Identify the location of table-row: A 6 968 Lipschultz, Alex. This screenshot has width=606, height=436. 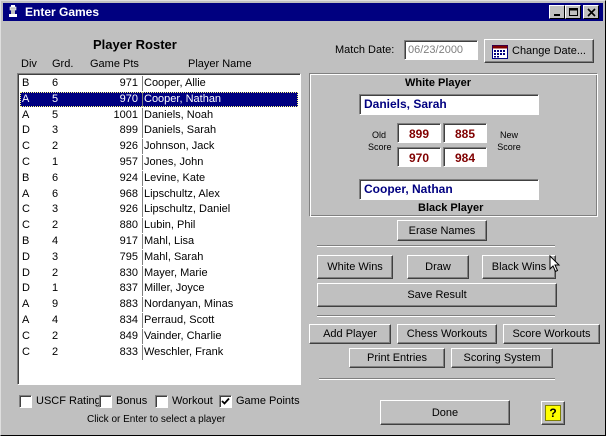
(159, 194).